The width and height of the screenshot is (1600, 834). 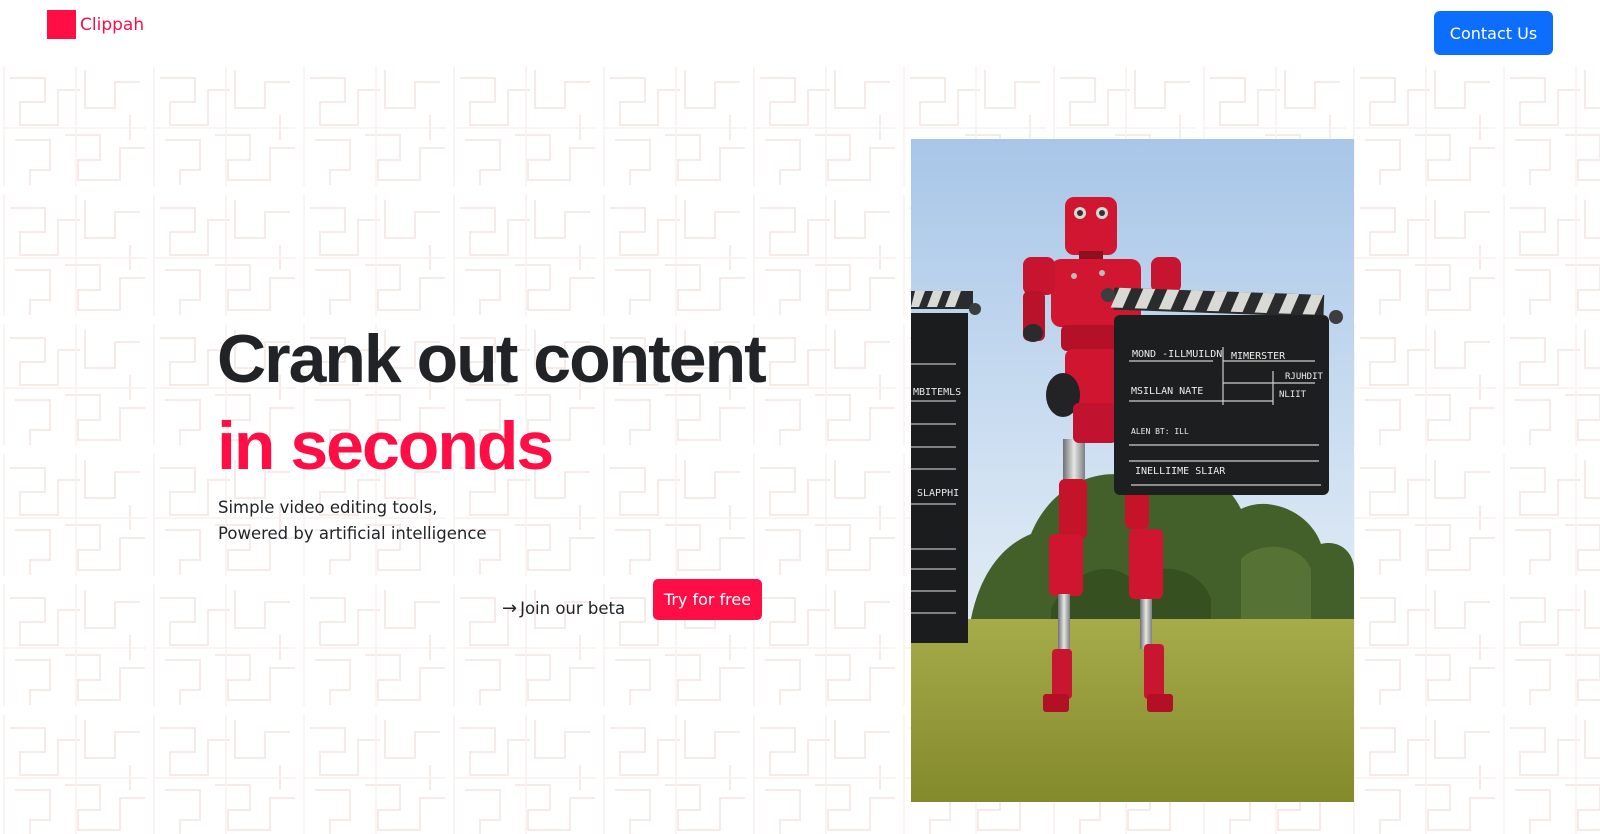 I want to click on brand-name: Clippah, so click(x=112, y=24).